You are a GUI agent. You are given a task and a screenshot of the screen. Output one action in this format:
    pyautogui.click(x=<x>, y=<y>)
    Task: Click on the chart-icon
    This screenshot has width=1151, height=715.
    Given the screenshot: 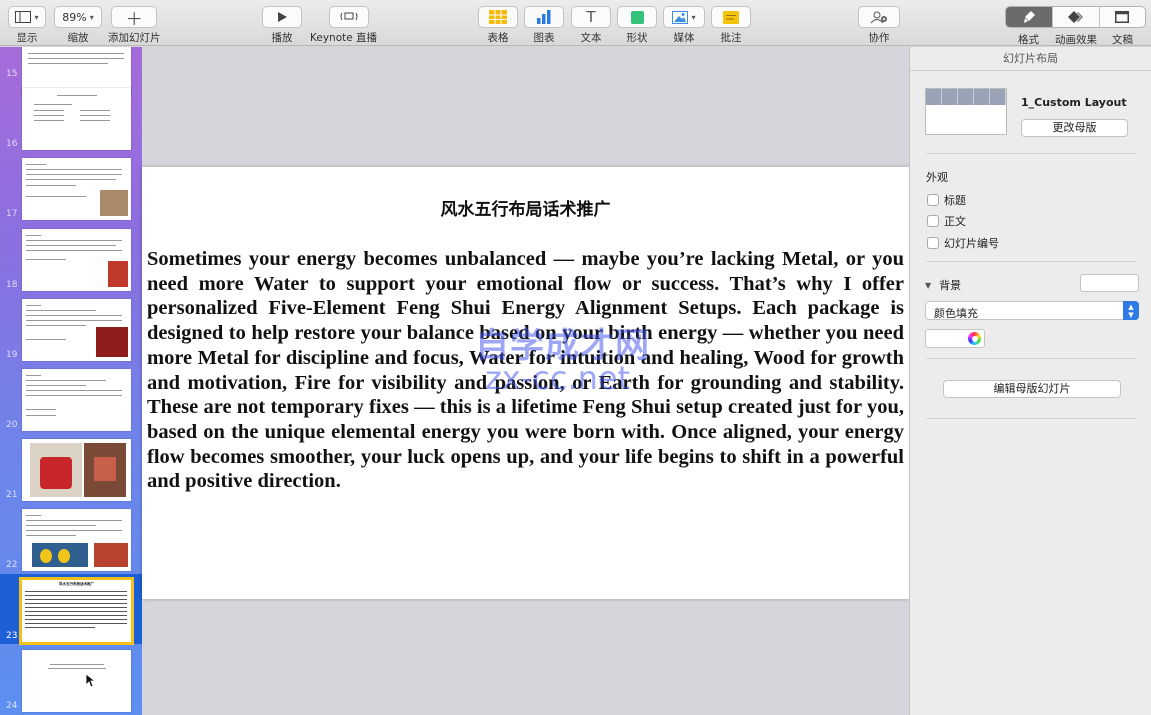 What is the action you would take?
    pyautogui.click(x=544, y=17)
    